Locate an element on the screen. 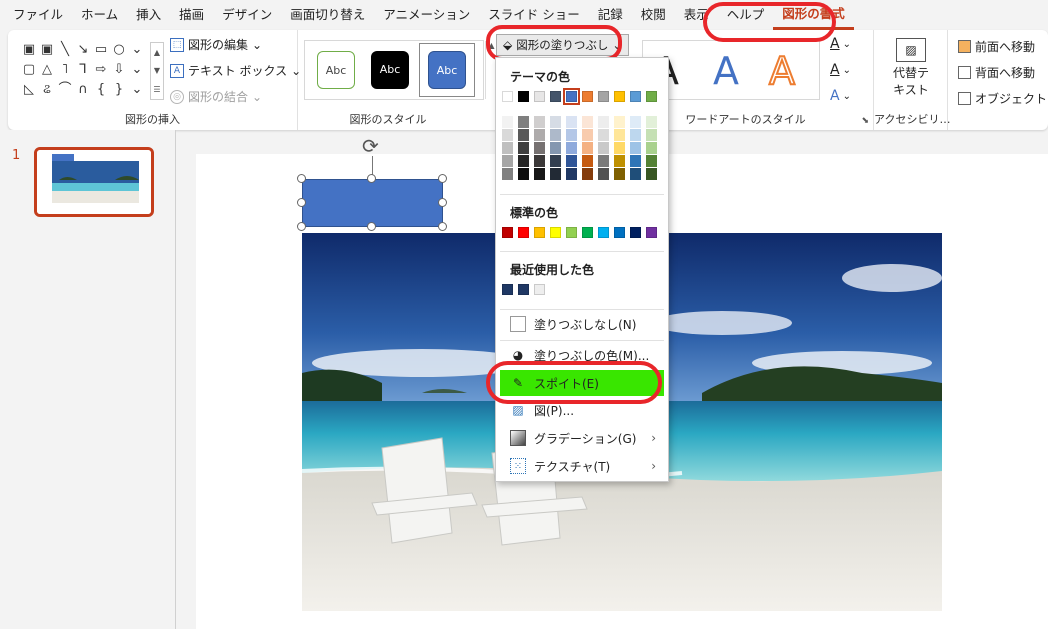 The height and width of the screenshot is (629, 1048). shapes-gallery-scroll: ▲ ▼ ☰ is located at coordinates (157, 71).